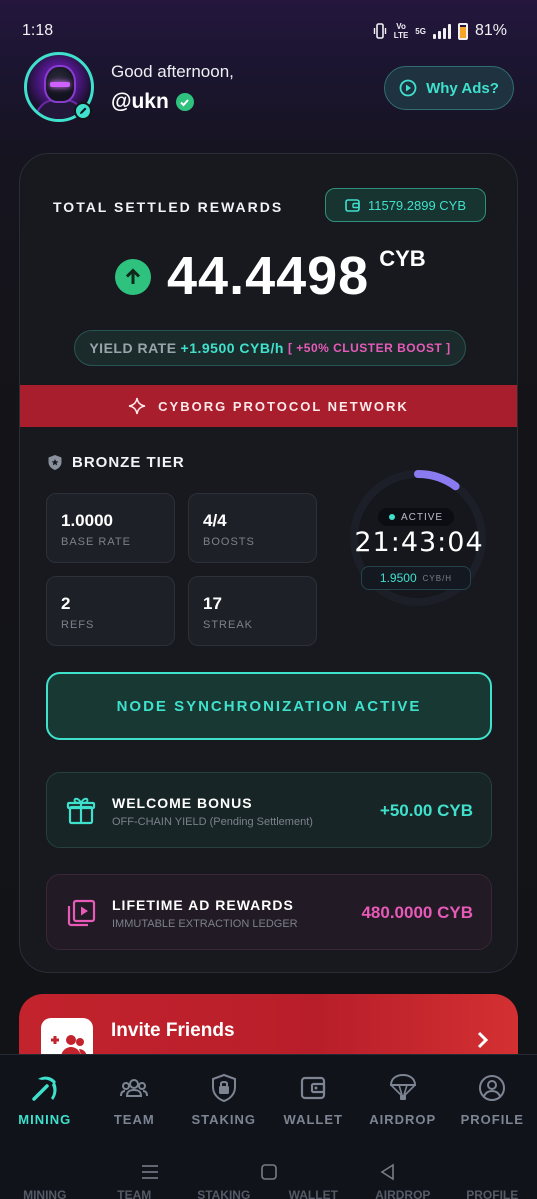  I want to click on mining-countdown: 21:43:04, so click(419, 542).